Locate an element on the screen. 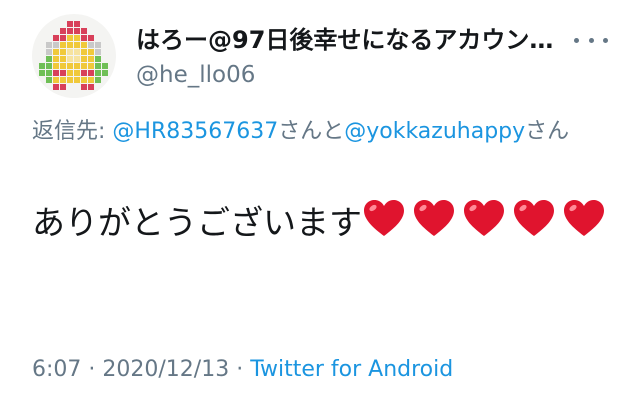 Image resolution: width=634 pixels, height=402 pixels. tweet-date: 2020/12/13 is located at coordinates (165, 369).